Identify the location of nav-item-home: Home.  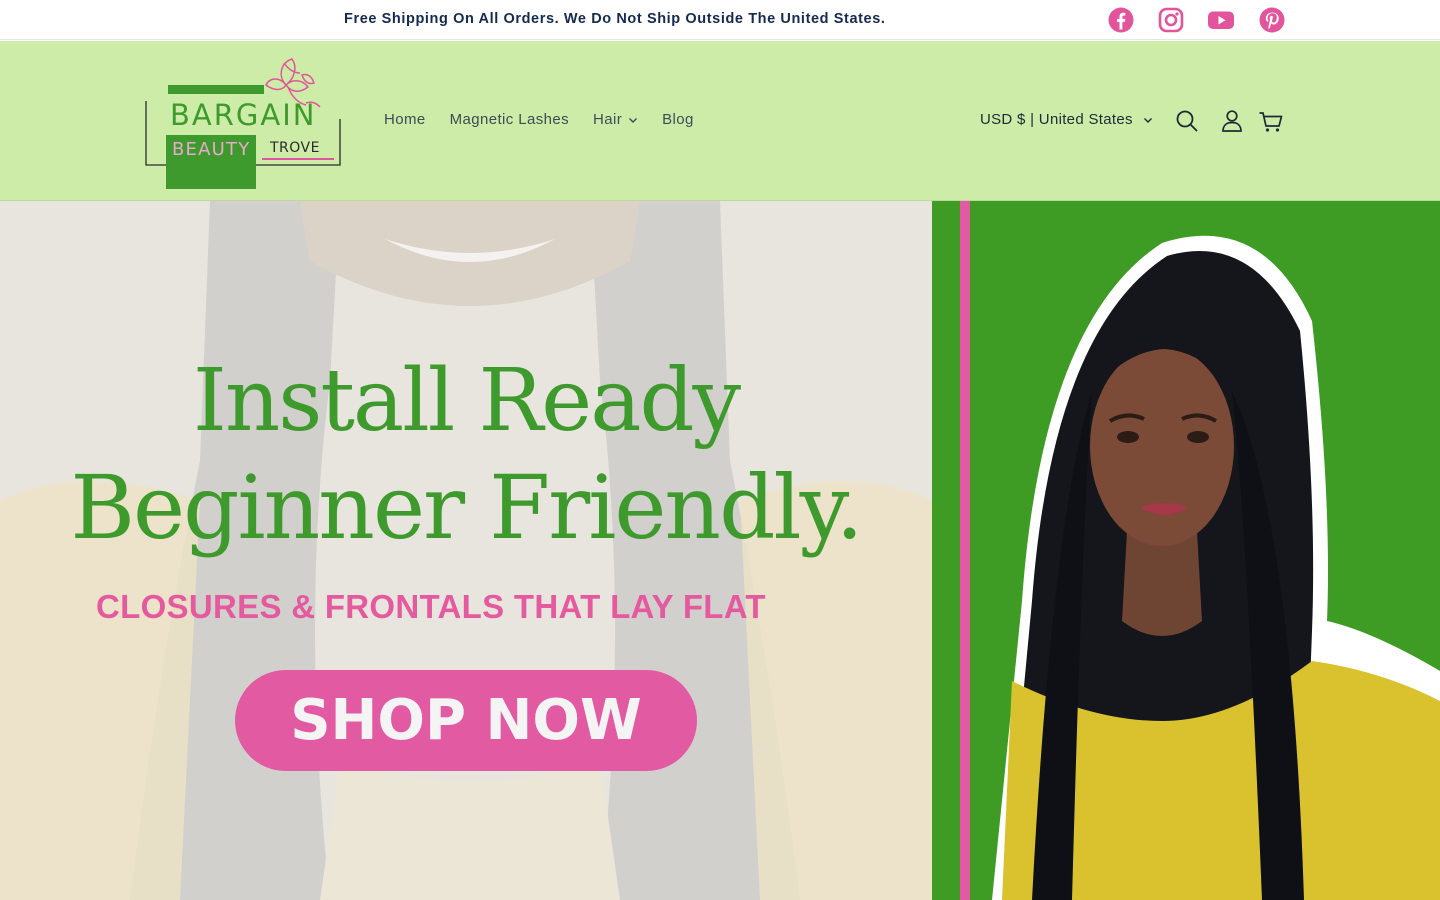
(405, 119).